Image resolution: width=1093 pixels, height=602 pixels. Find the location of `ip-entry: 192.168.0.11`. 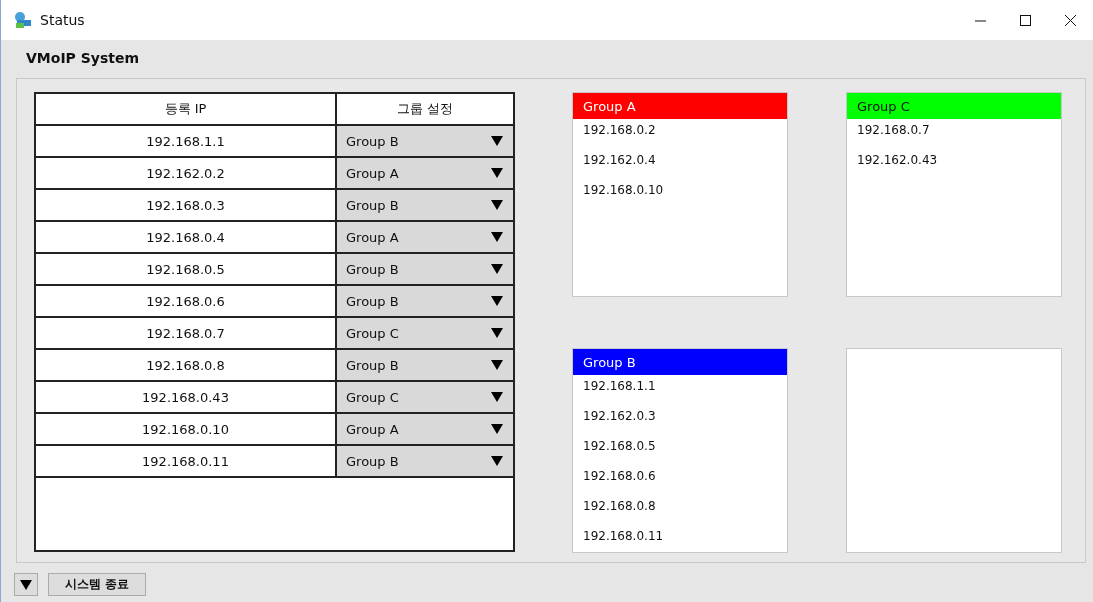

ip-entry: 192.168.0.11 is located at coordinates (623, 536).